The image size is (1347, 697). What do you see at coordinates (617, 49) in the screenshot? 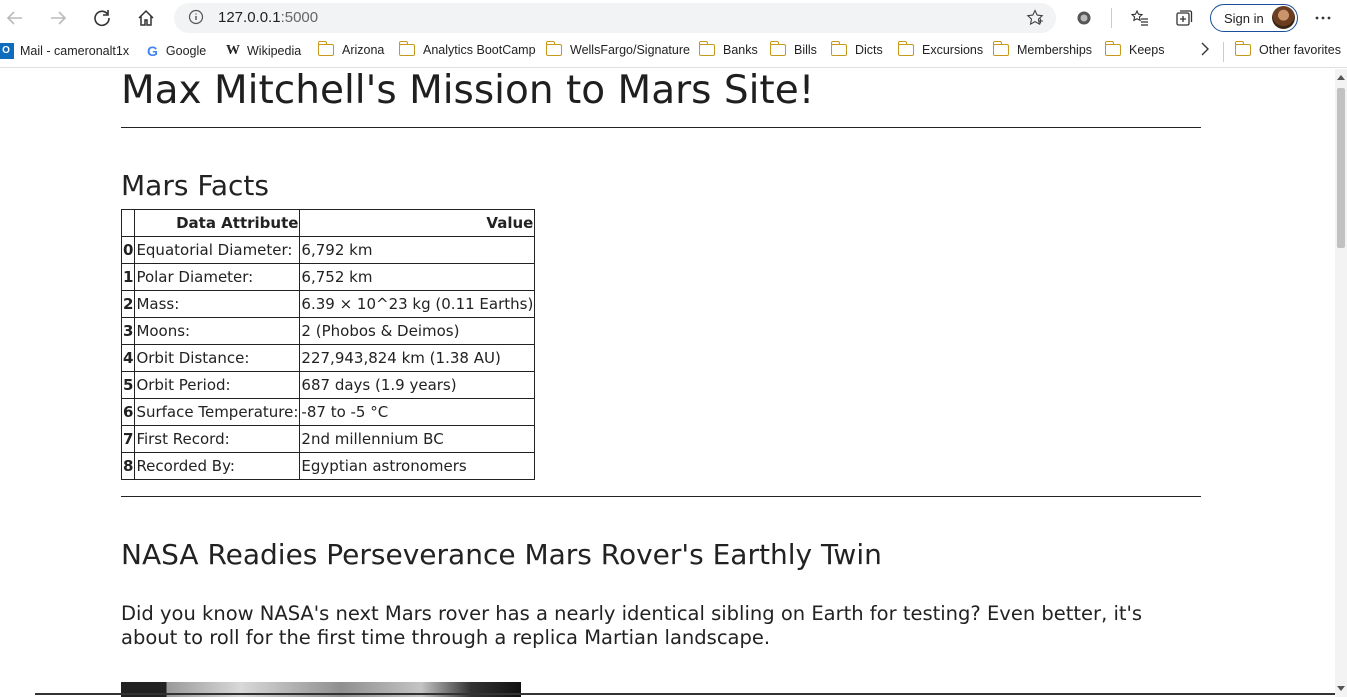
I see `bookmark-wellsfargo: WellsFargo/Signature` at bounding box center [617, 49].